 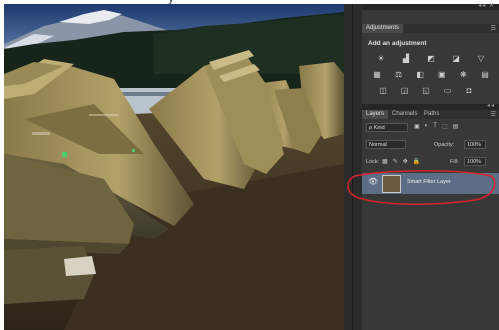 What do you see at coordinates (381, 59) in the screenshot?
I see `brightness-icon: ☀` at bounding box center [381, 59].